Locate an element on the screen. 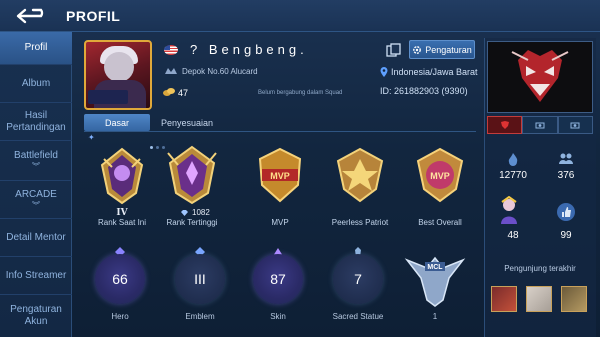 The width and height of the screenshot is (600, 337). sidebar-item-arcade: ARCADE ︾ is located at coordinates (36, 200).